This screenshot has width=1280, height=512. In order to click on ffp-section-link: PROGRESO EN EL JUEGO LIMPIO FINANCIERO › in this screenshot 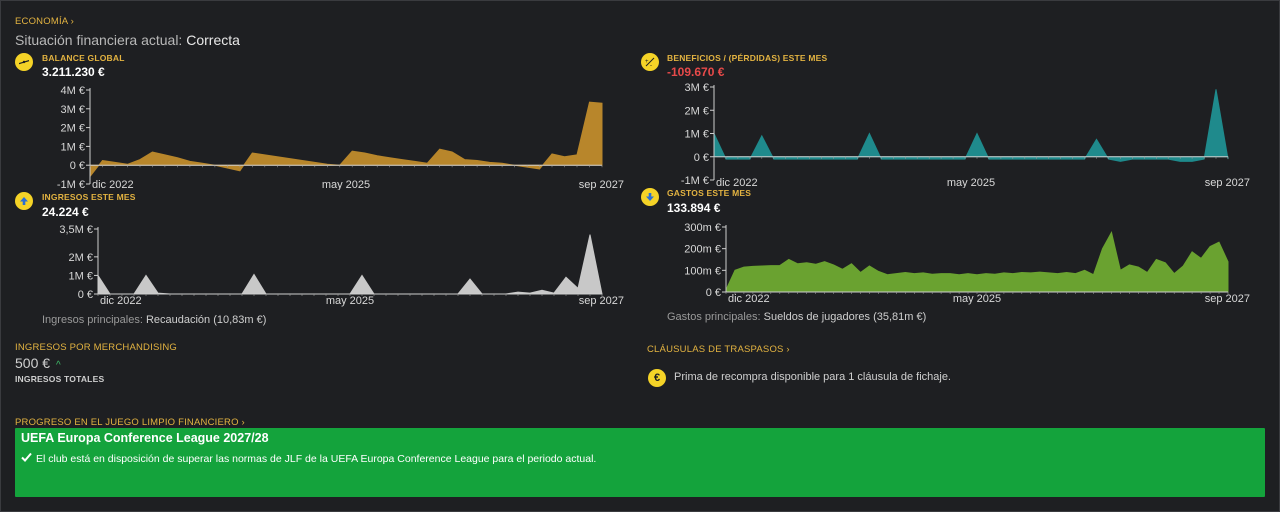, I will do `click(130, 422)`.